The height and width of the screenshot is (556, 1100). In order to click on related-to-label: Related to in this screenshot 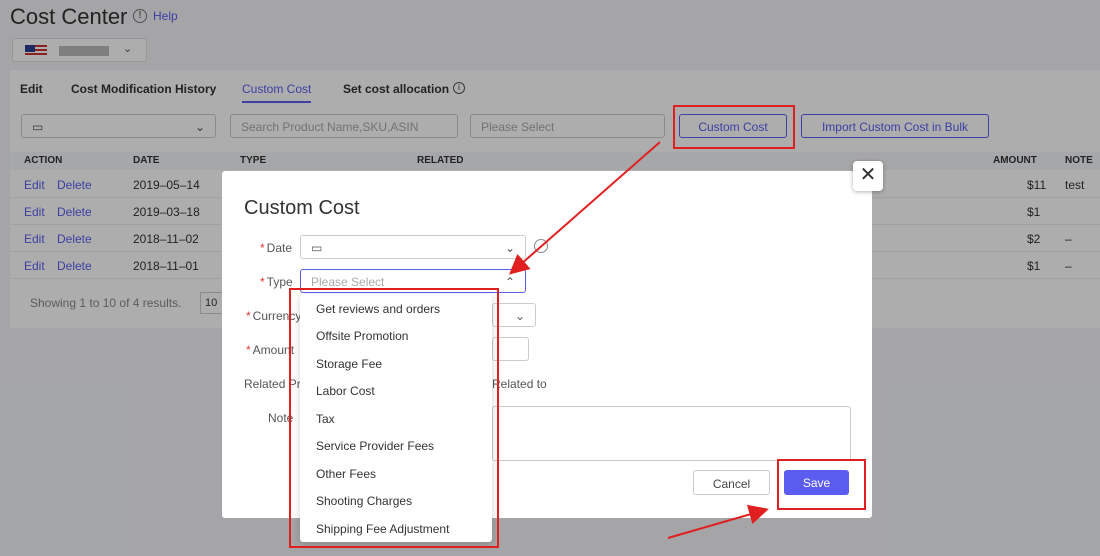, I will do `click(519, 384)`.